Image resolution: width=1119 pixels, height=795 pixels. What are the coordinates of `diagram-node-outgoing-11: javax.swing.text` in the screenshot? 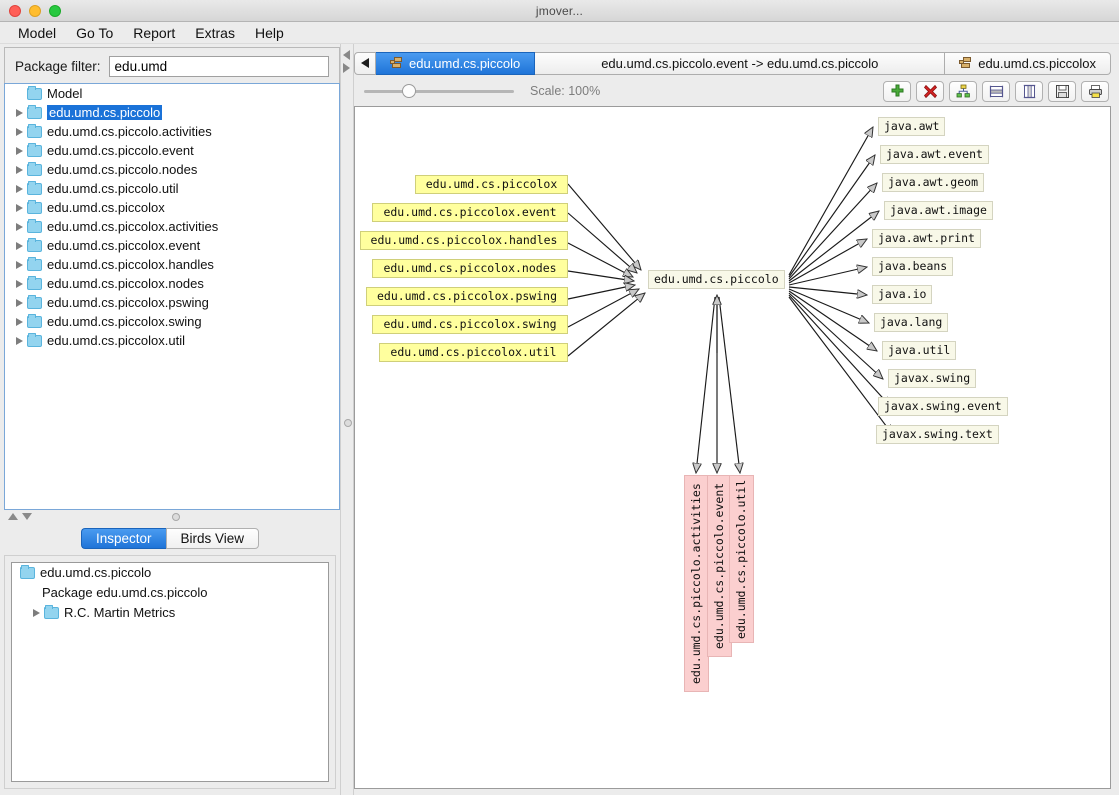 It's located at (937, 434).